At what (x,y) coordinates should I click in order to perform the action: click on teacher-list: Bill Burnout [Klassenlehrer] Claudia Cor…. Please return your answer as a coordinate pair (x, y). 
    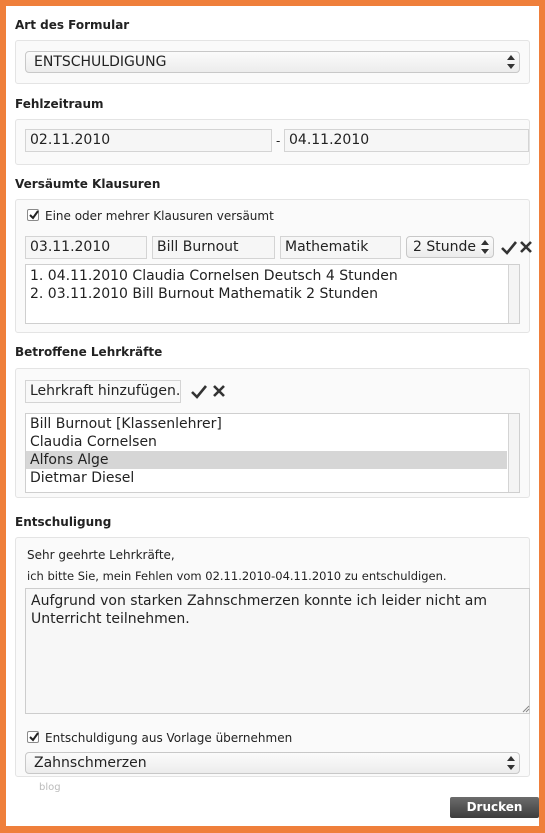
    Looking at the image, I should click on (272, 453).